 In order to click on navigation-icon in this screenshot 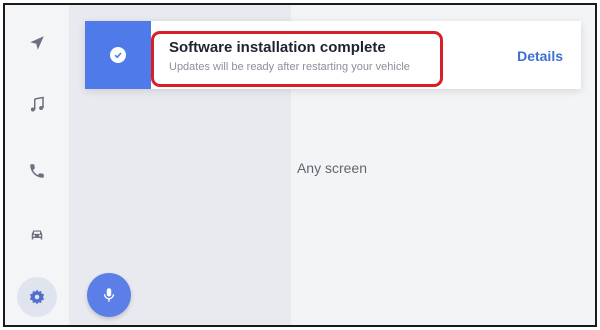, I will do `click(37, 43)`.